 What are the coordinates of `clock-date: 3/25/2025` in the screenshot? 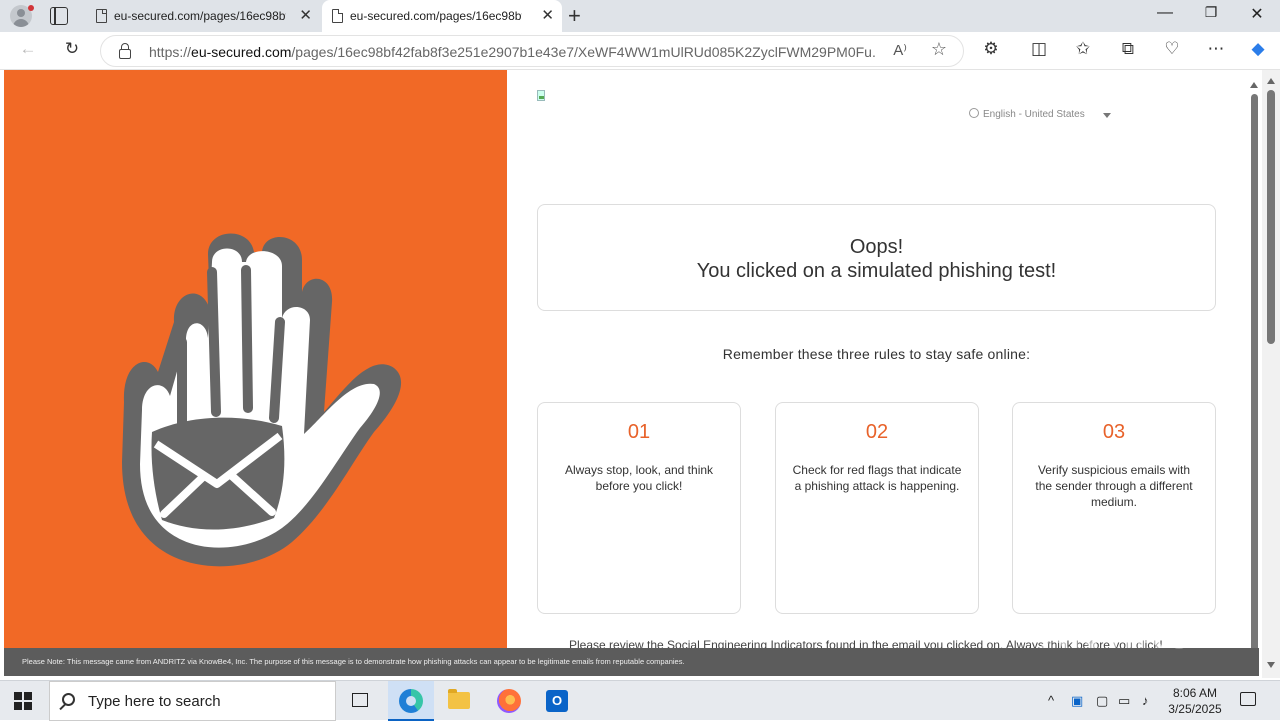 It's located at (1195, 709).